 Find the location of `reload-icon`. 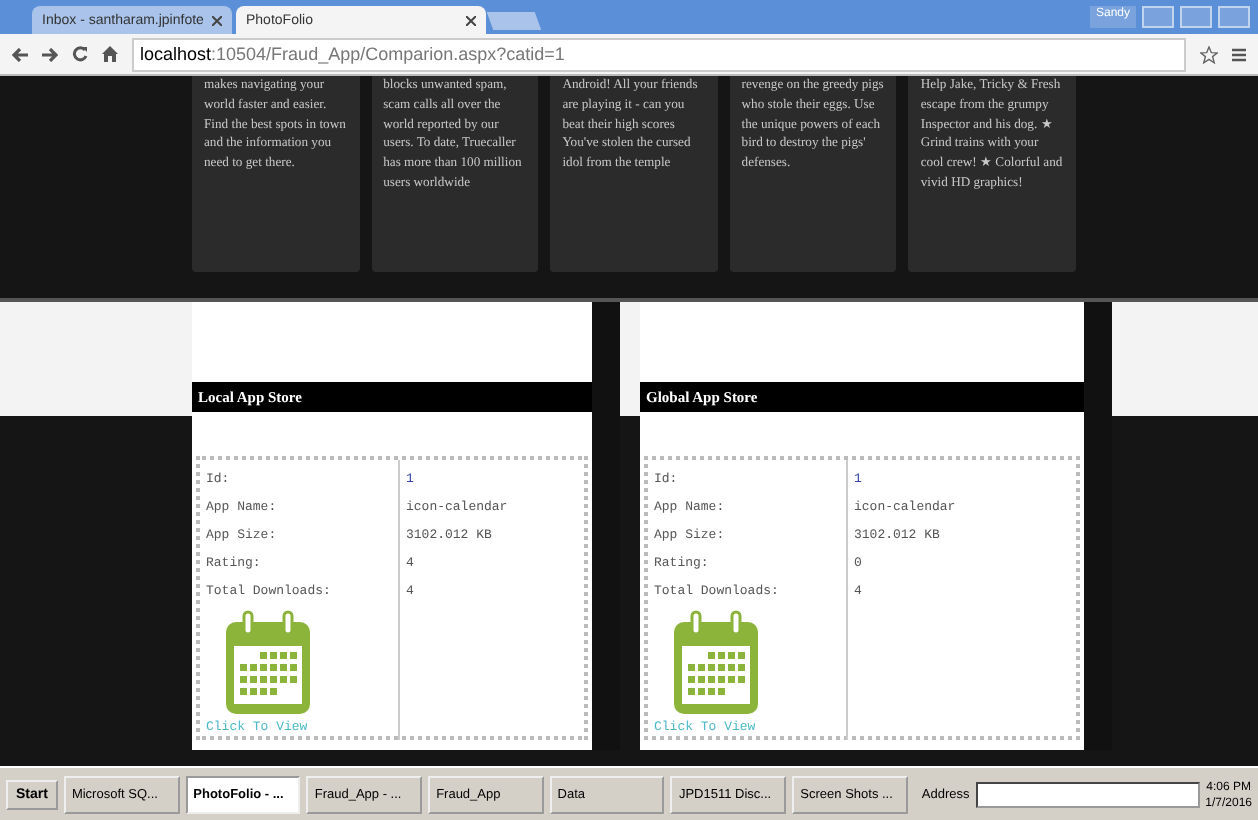

reload-icon is located at coordinates (80, 54).